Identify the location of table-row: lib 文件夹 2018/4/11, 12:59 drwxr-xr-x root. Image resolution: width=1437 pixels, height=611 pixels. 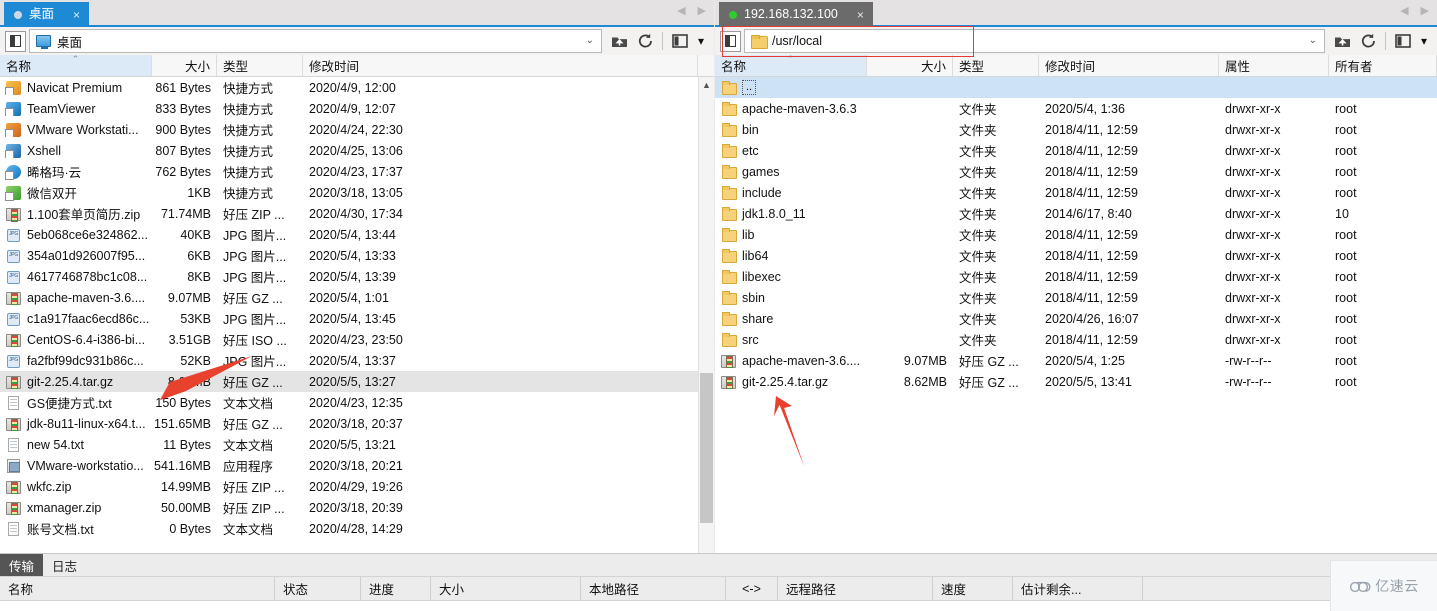
(1076, 234).